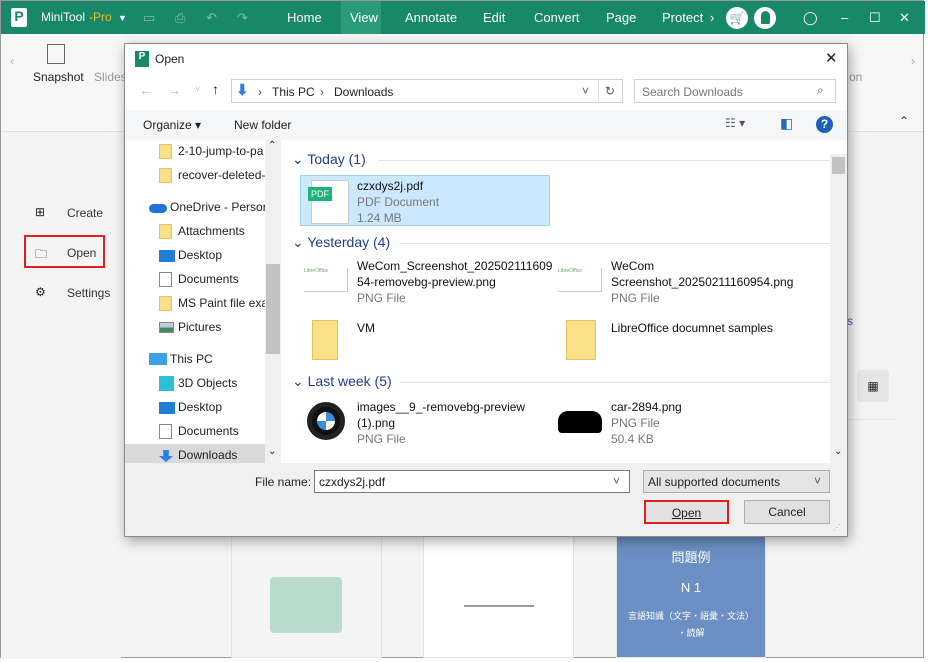  I want to click on preview-pane-icon: ◧, so click(786, 123).